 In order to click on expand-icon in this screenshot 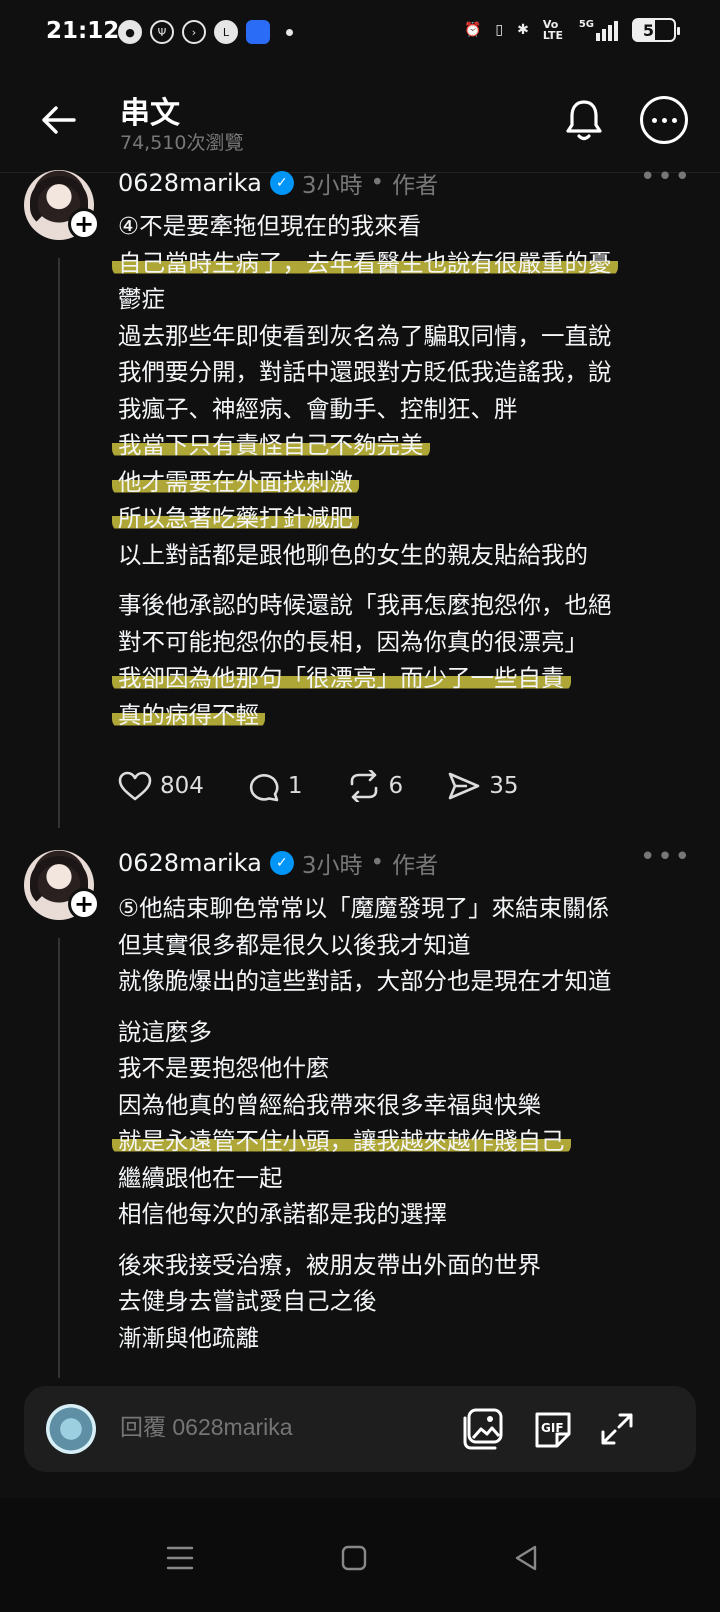, I will do `click(617, 1429)`.